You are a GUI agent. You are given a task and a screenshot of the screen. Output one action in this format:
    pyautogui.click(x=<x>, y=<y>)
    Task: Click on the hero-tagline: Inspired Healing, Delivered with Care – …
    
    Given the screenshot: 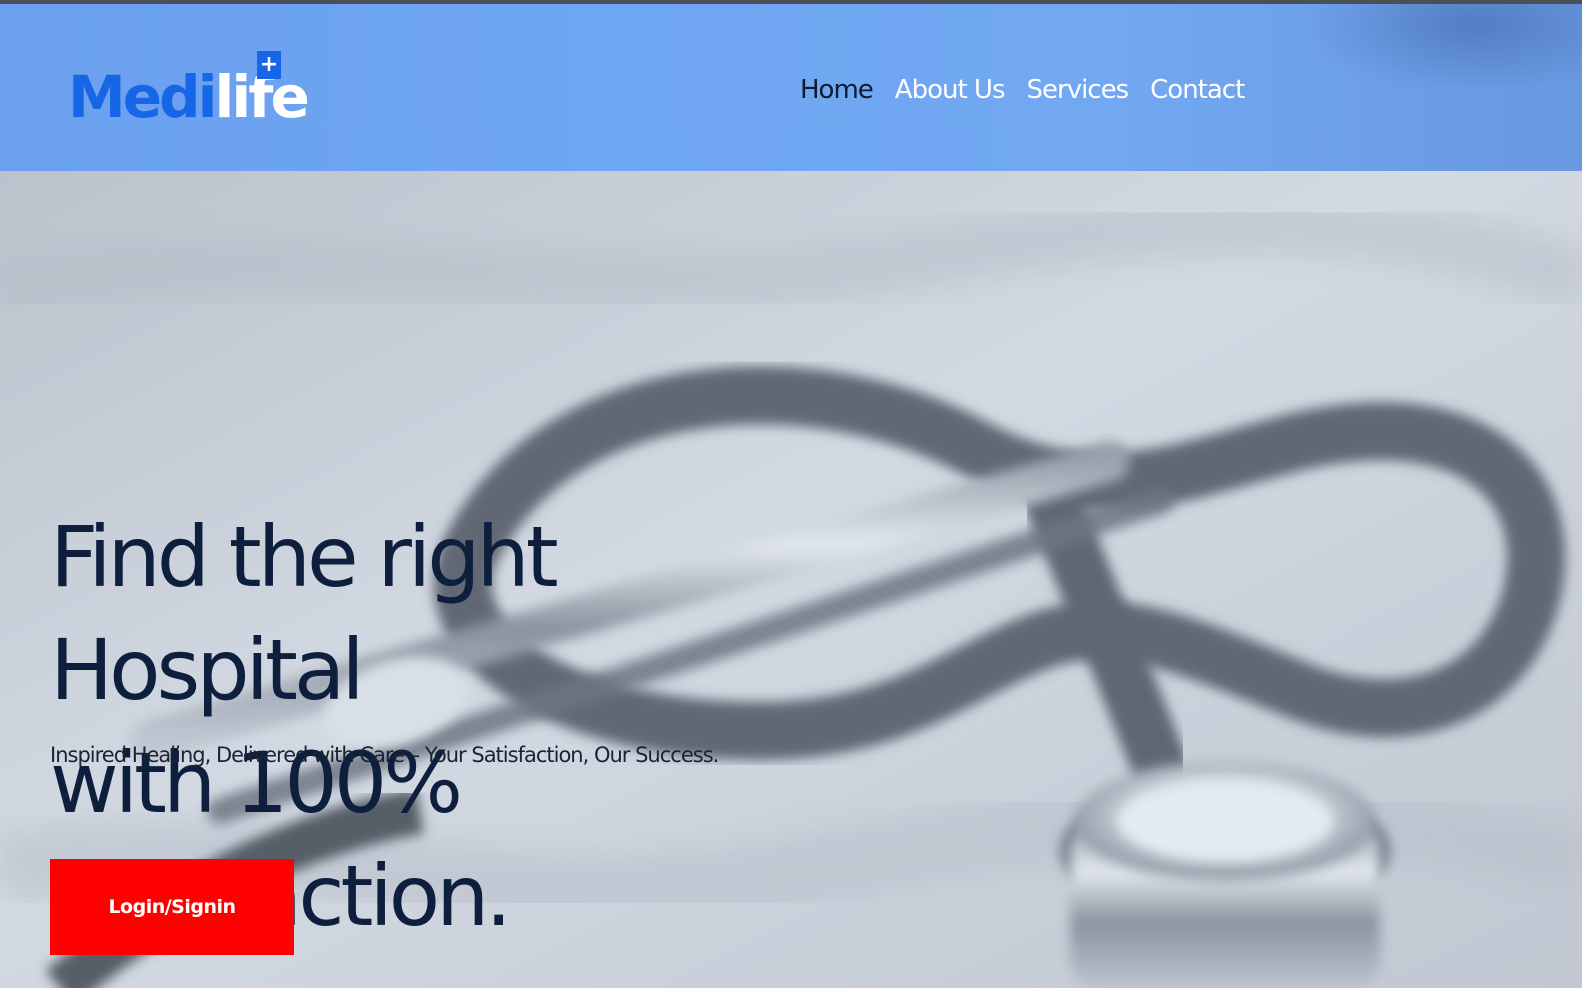 What is the action you would take?
    pyautogui.click(x=384, y=755)
    